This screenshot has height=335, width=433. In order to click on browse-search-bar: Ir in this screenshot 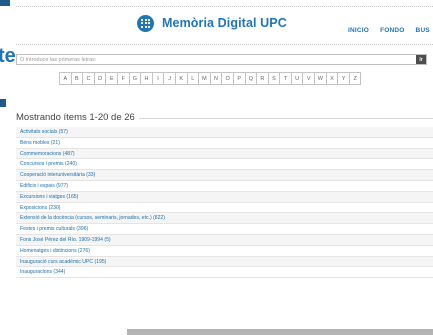, I will do `click(221, 59)`.